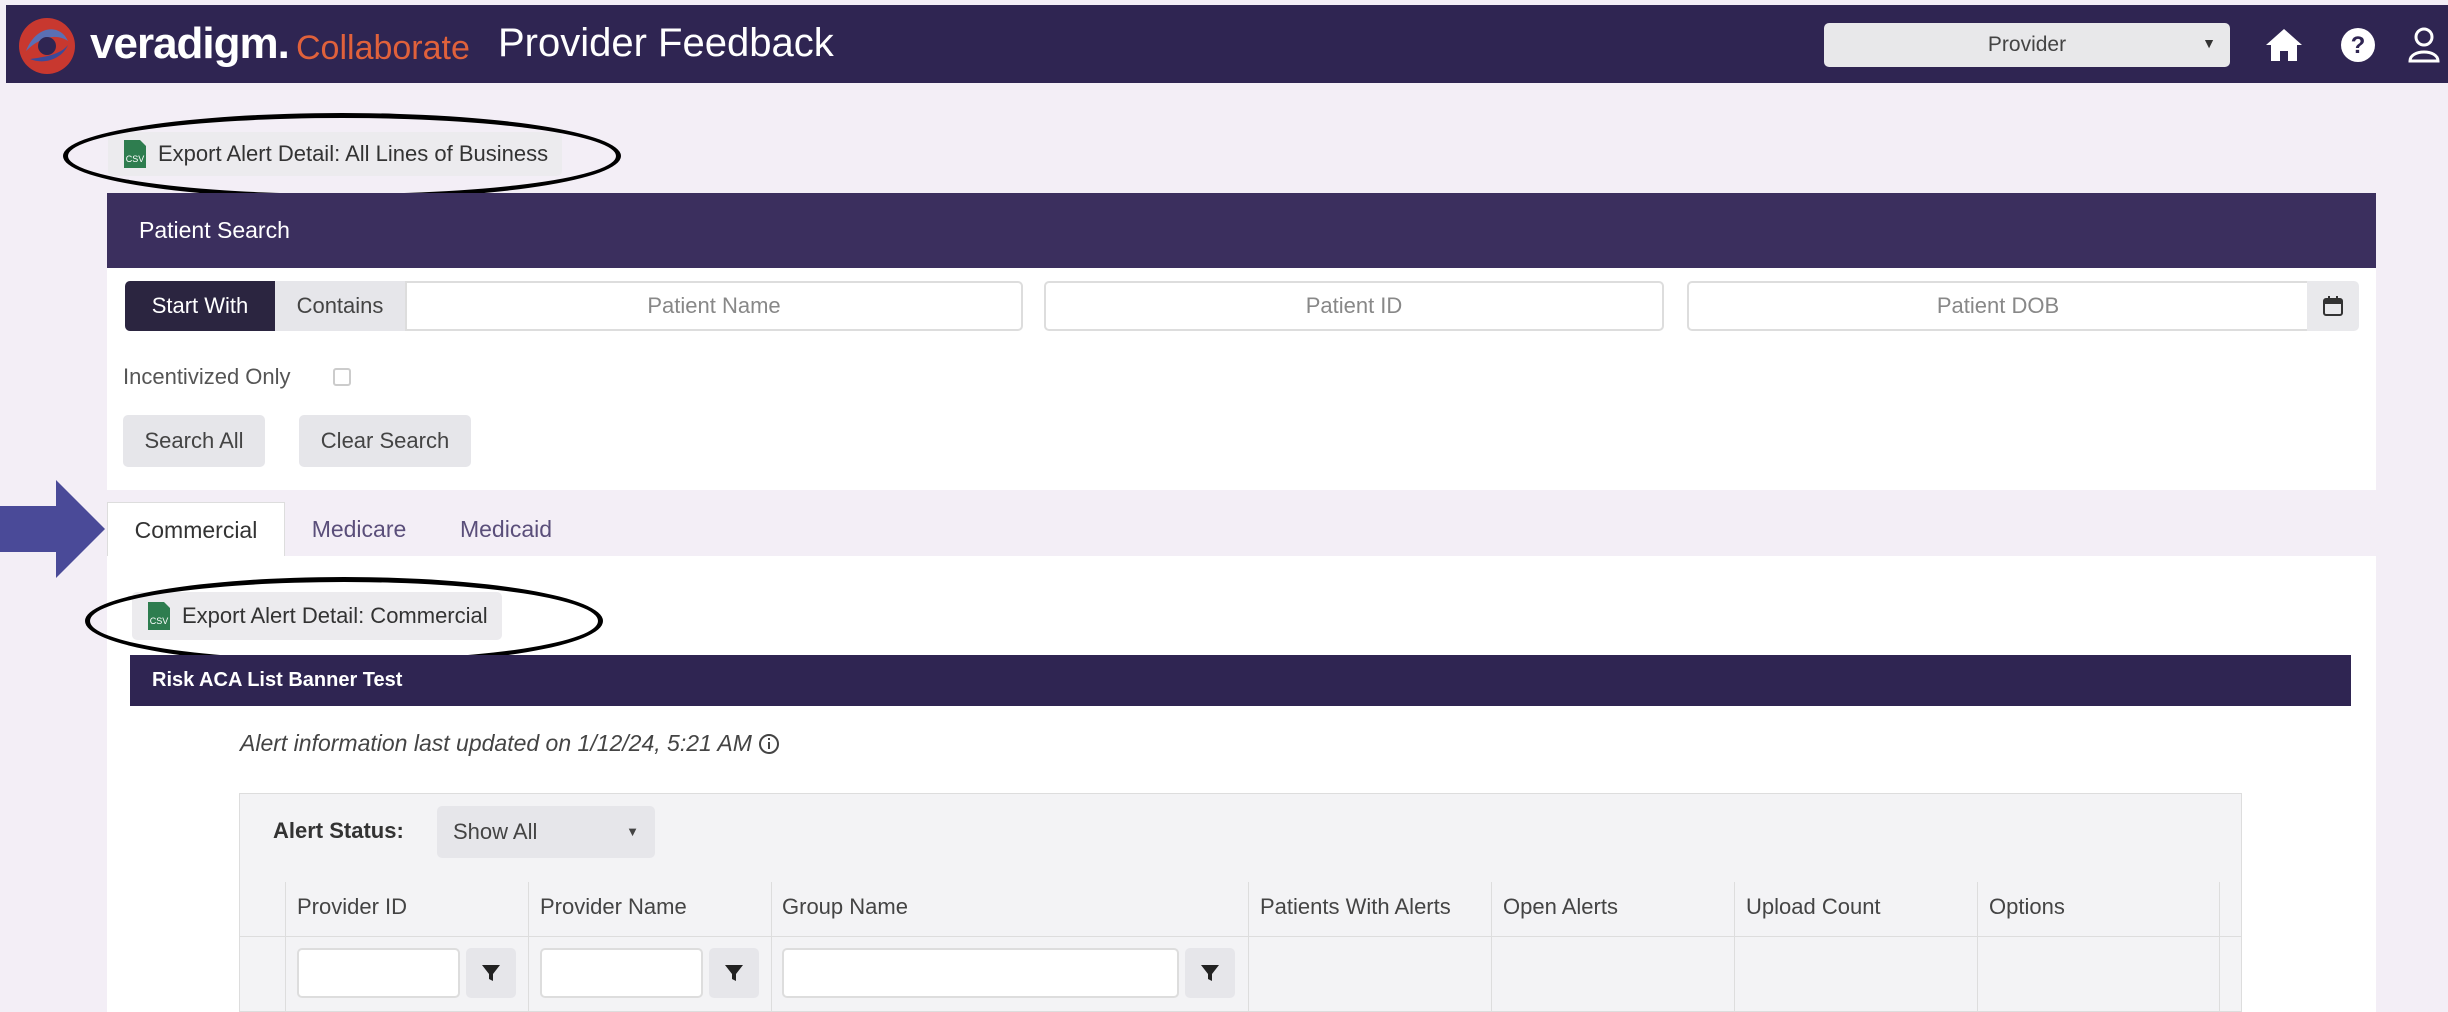 The image size is (2448, 1012). I want to click on patient-name-placeholder: Patient Name, so click(714, 305).